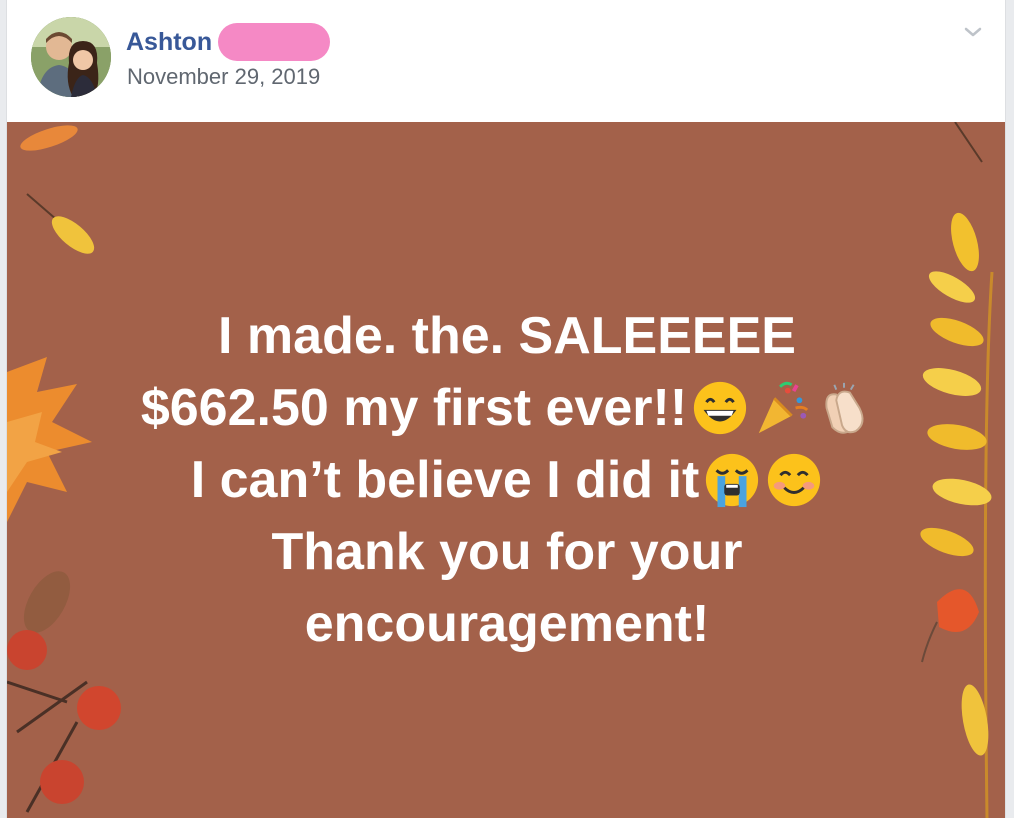 Image resolution: width=1014 pixels, height=818 pixels. I want to click on message-line-4: Thank you for your, so click(507, 552).